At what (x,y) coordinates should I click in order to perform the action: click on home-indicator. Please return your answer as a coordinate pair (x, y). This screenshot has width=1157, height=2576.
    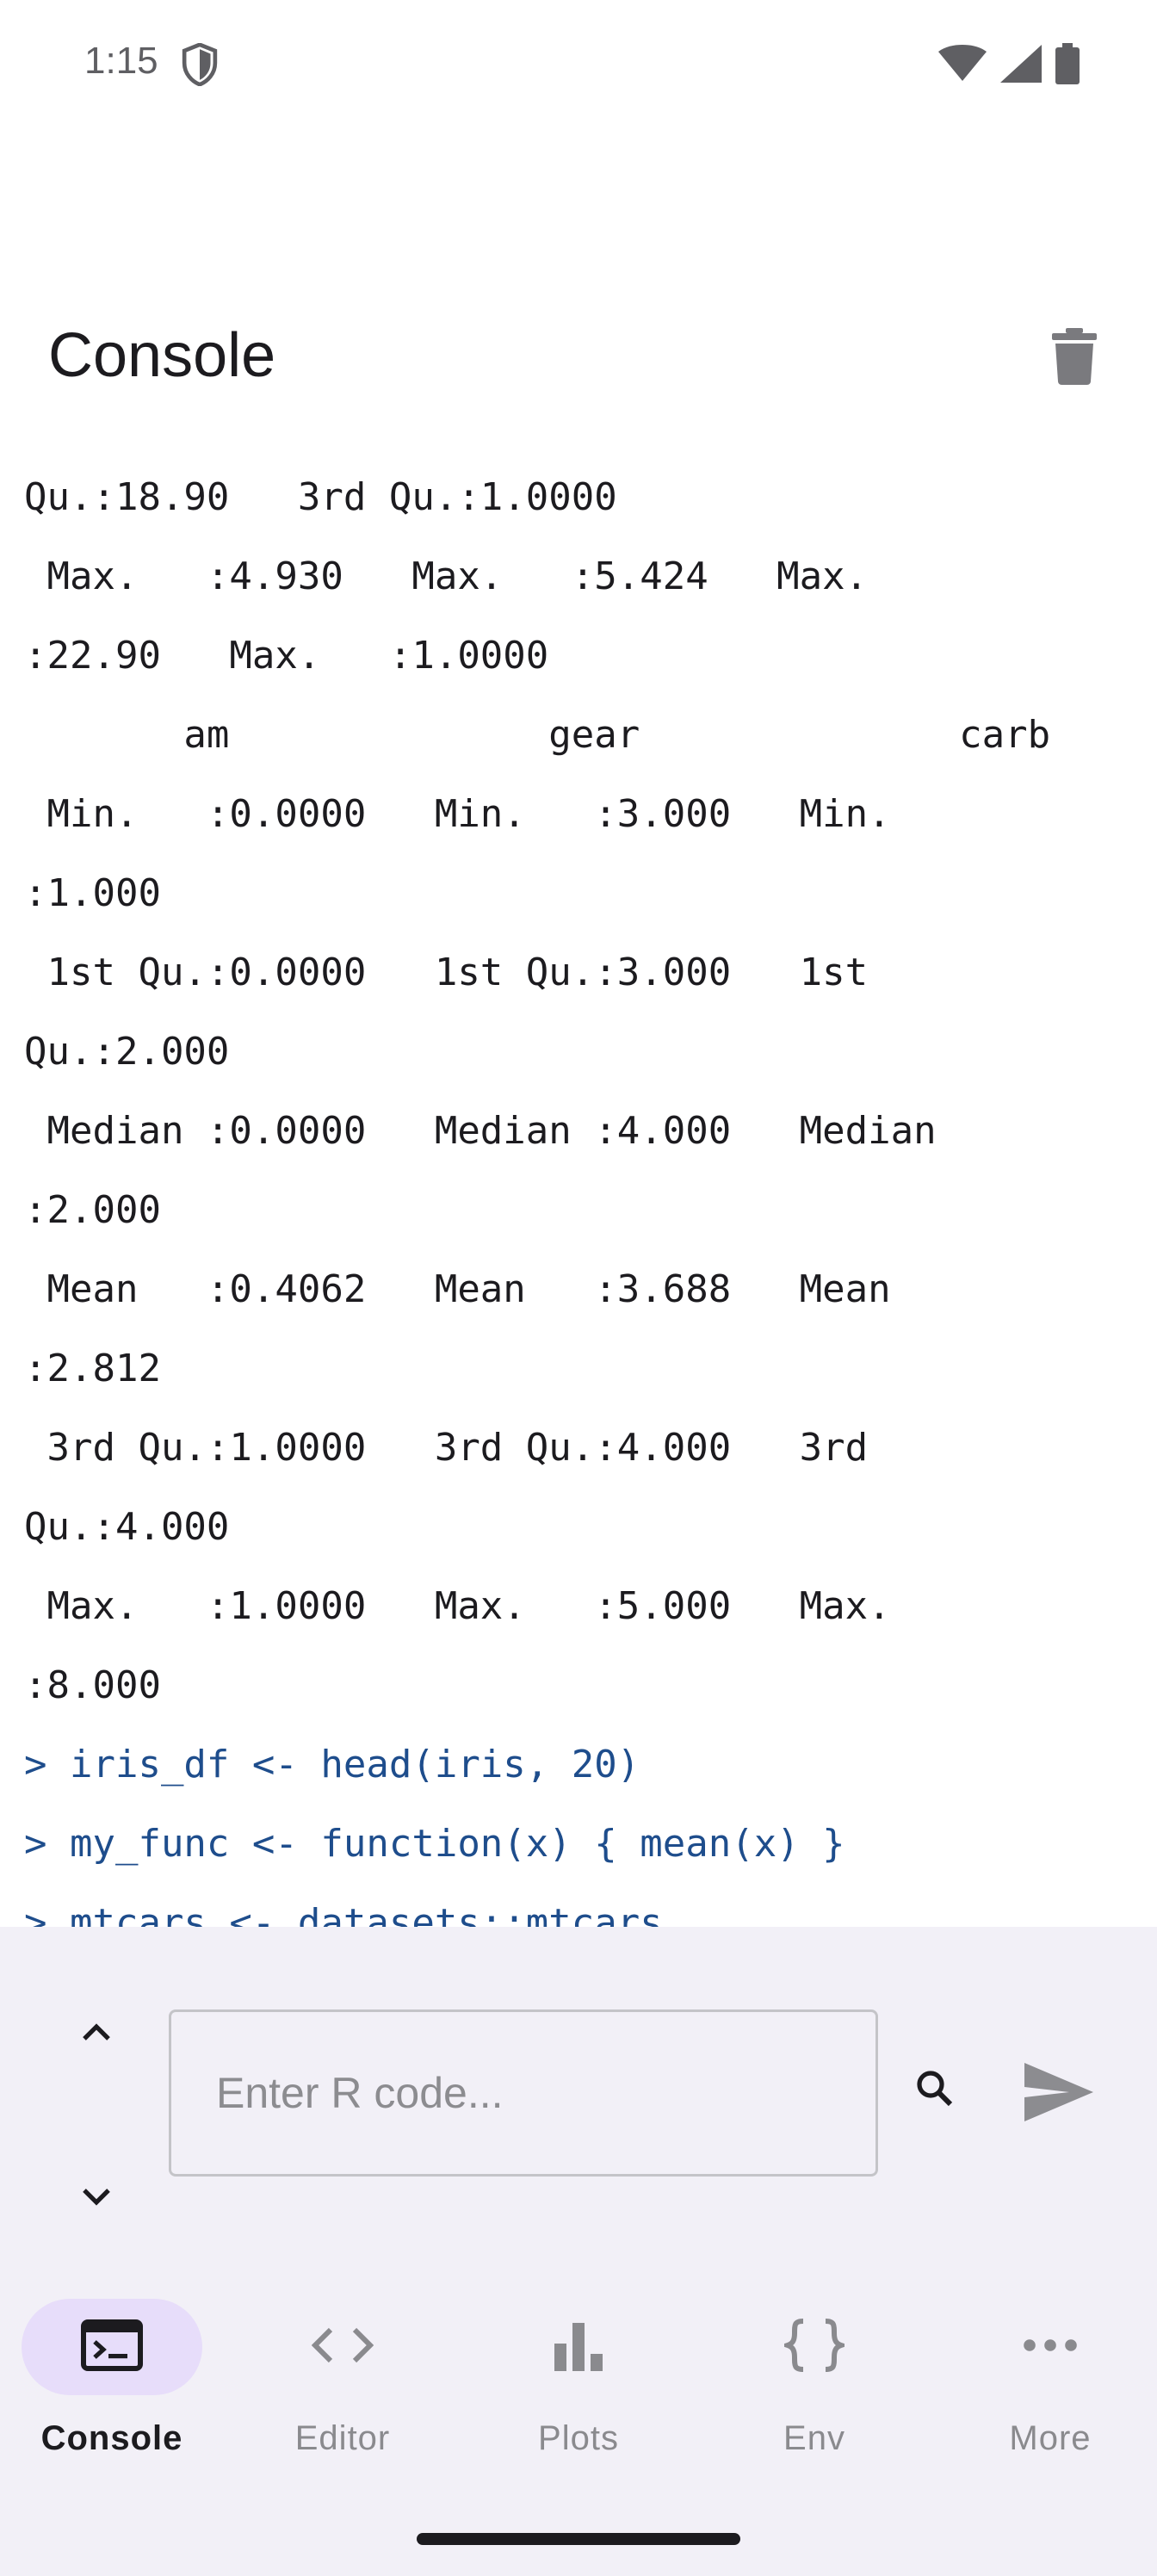
    Looking at the image, I should click on (579, 2539).